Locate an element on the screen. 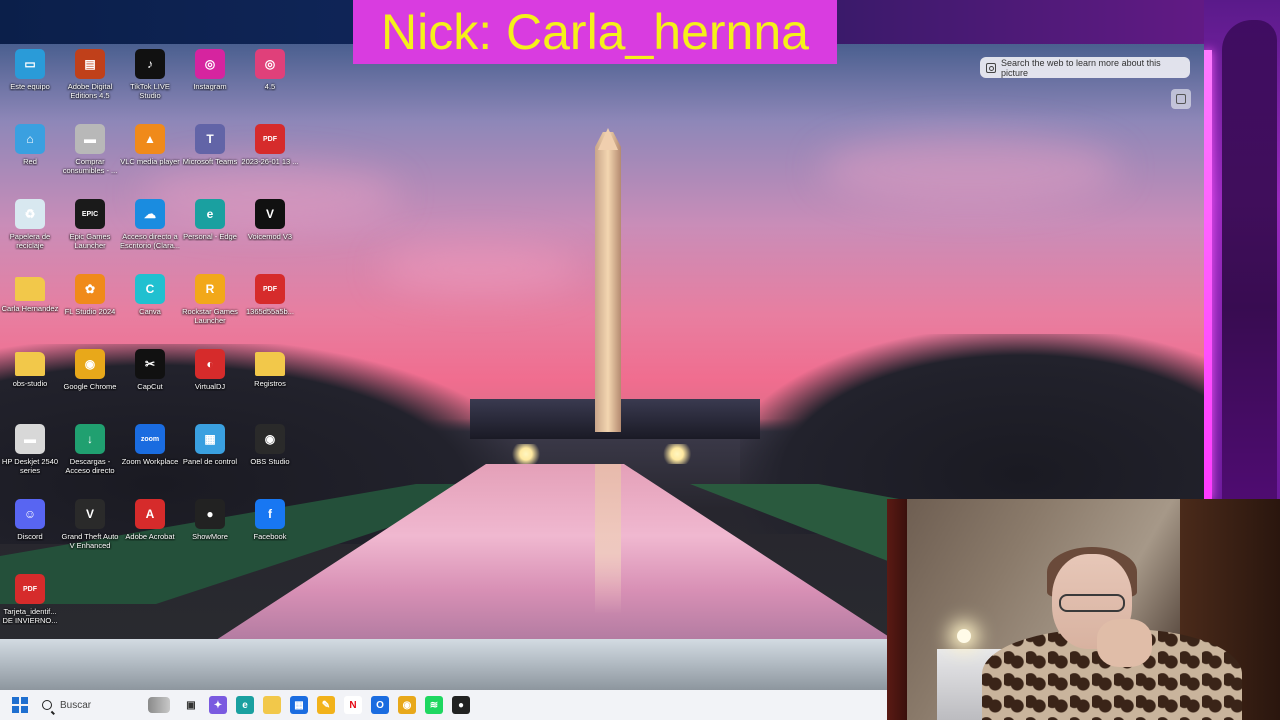  desktop-icon-epic-games: EPIC Epic Games Launcher is located at coordinates (90, 232).